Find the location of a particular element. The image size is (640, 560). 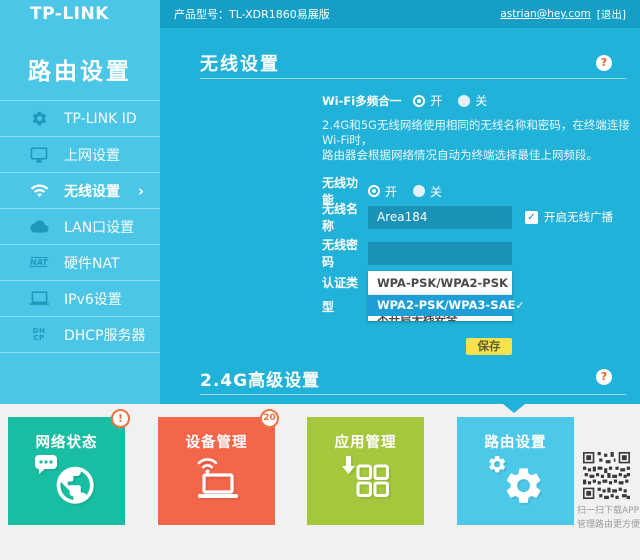

sidebar-item-wireless: 无线设置 › is located at coordinates (80, 190).